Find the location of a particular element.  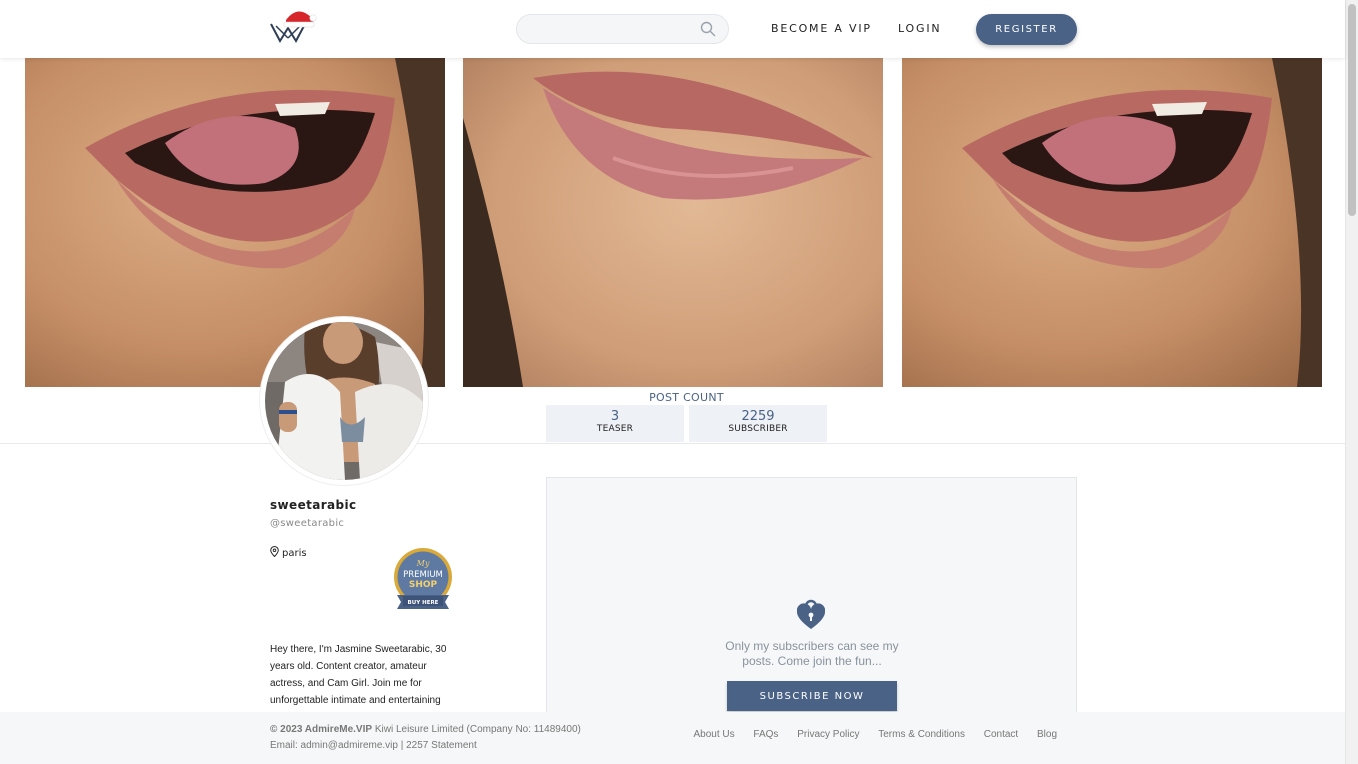

subscriber-count: 2259 is located at coordinates (758, 416).